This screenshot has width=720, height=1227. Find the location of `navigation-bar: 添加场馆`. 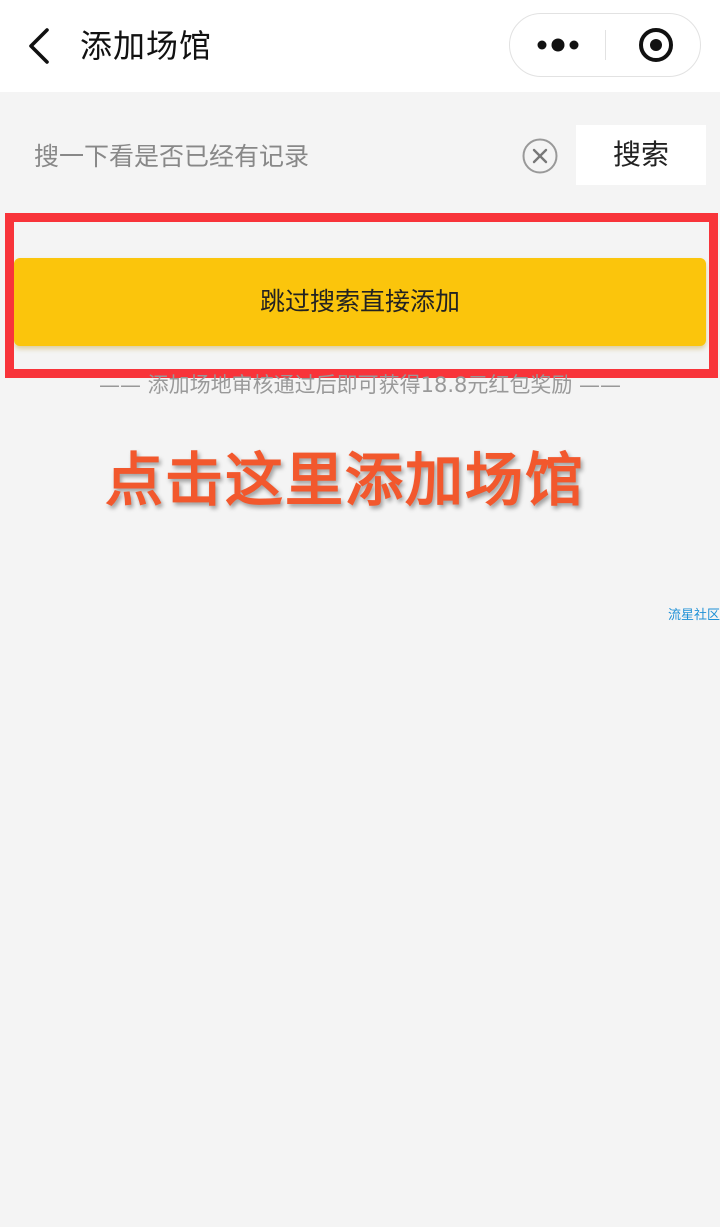

navigation-bar: 添加场馆 is located at coordinates (360, 46).